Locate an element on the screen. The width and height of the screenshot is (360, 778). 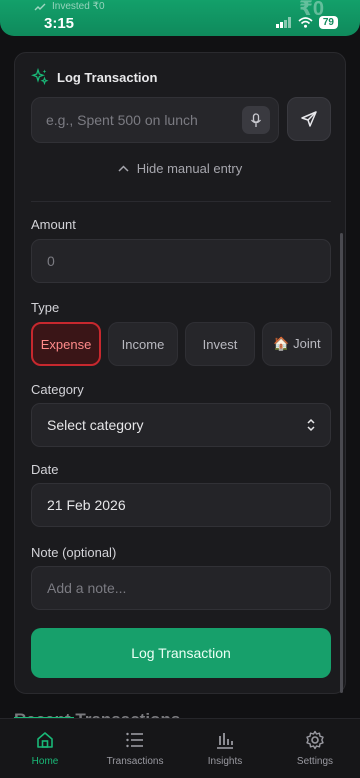
amount-value: 0 is located at coordinates (51, 261).